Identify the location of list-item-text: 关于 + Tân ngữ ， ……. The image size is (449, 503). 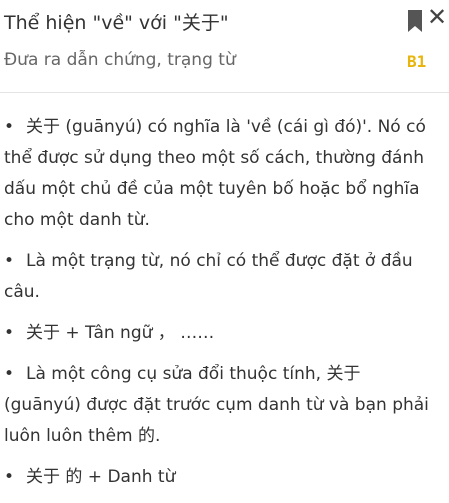
(120, 333).